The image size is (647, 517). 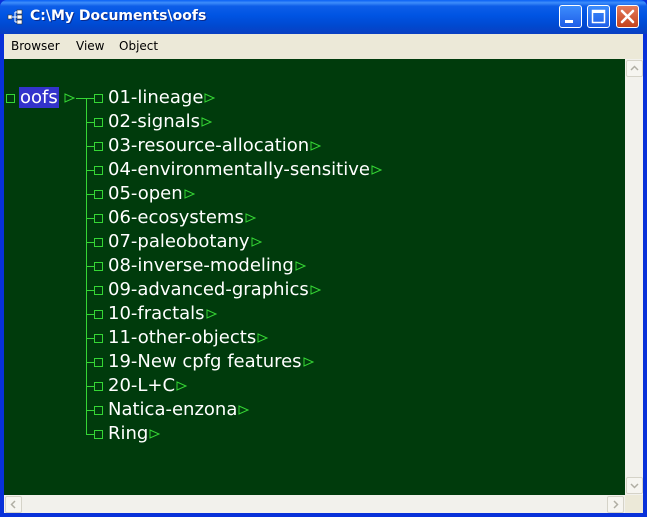 What do you see at coordinates (569, 21) in the screenshot?
I see `minimize-icon` at bounding box center [569, 21].